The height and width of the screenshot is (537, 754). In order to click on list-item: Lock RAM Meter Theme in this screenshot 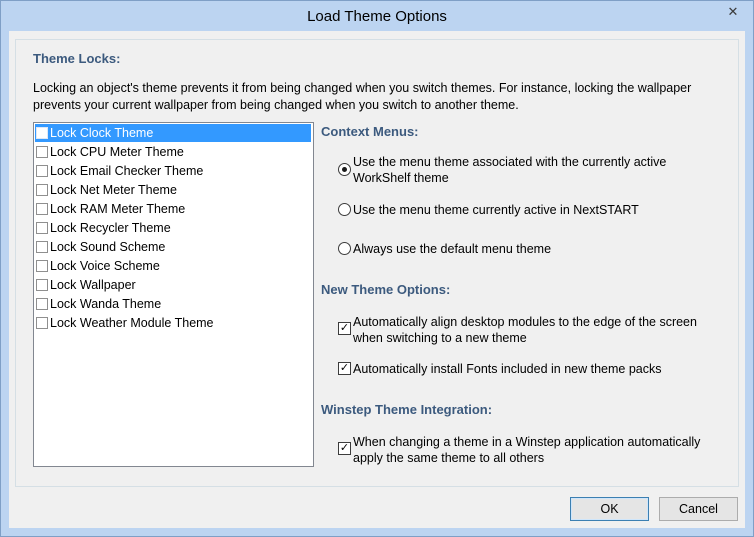, I will do `click(173, 209)`.